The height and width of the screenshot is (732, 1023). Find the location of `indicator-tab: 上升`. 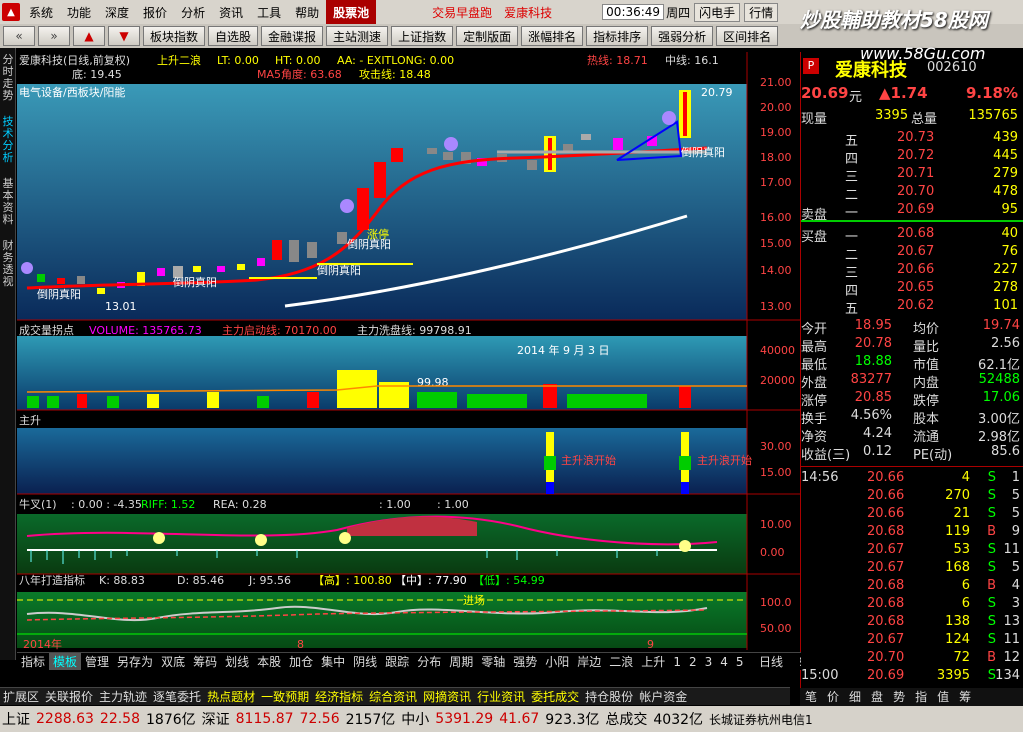

indicator-tab: 上升 is located at coordinates (653, 661).